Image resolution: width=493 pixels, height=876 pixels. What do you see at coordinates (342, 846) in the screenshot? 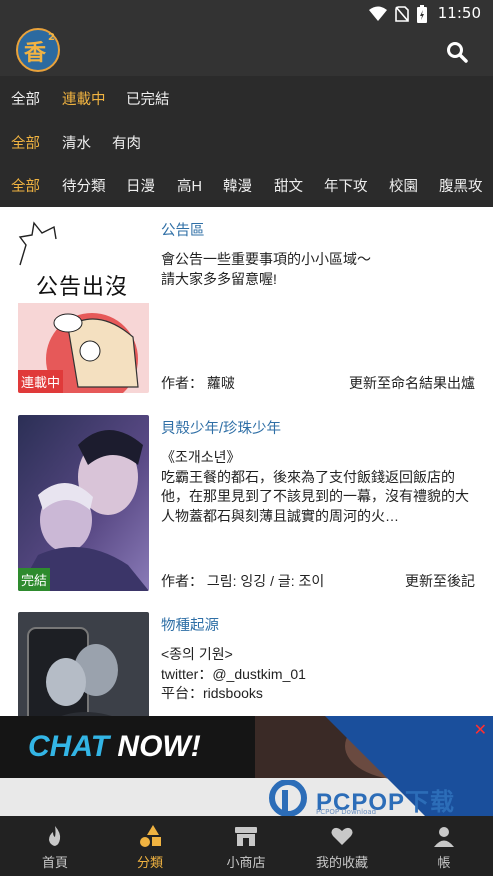
I see `nav-favorites: 我的收藏` at bounding box center [342, 846].